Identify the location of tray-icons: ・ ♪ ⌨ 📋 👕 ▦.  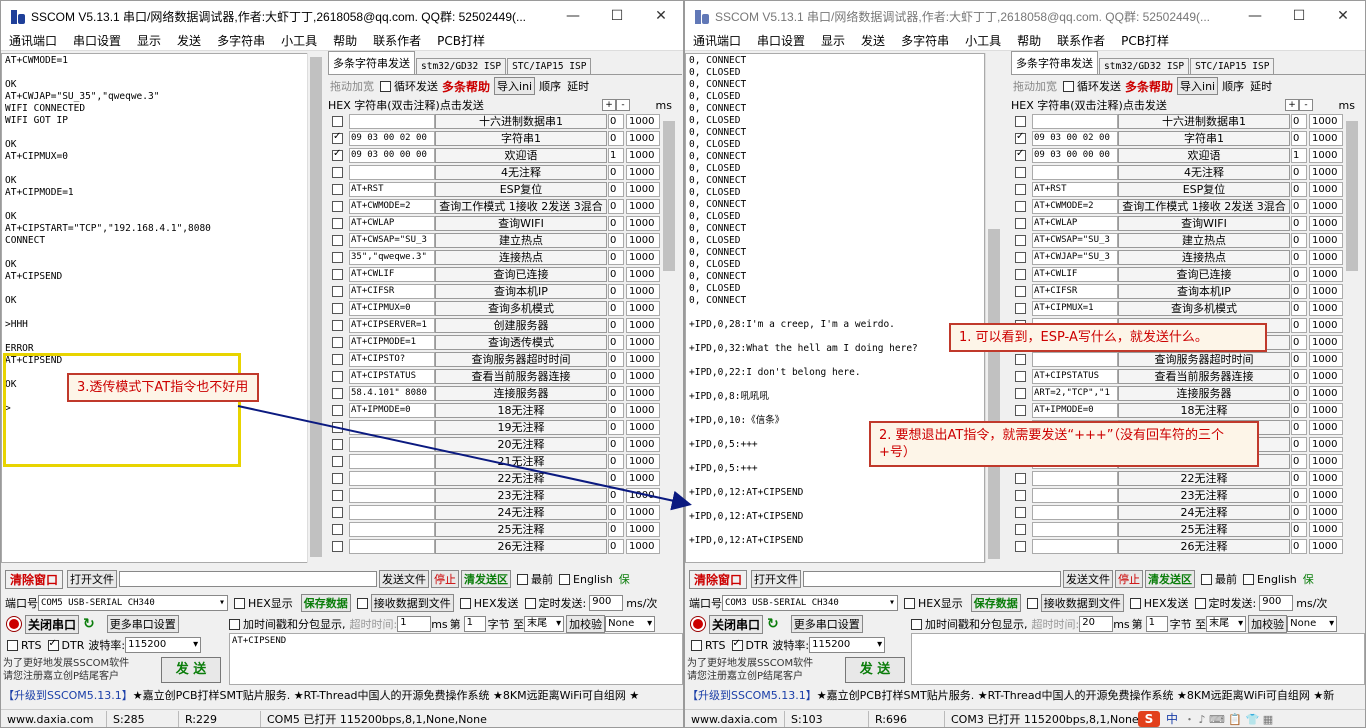
(1228, 719).